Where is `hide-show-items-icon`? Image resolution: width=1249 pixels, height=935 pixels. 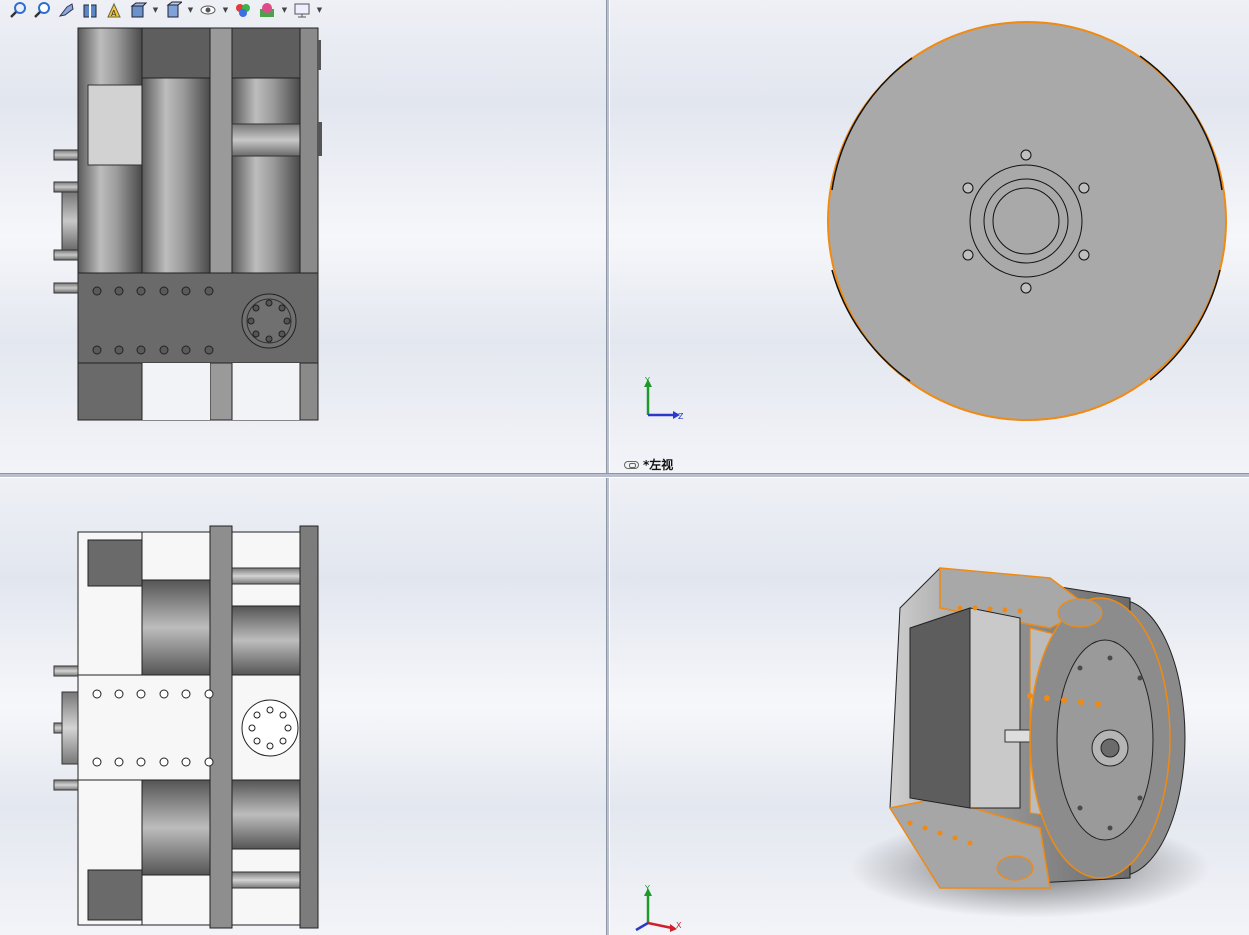
hide-show-items-icon is located at coordinates (208, 10).